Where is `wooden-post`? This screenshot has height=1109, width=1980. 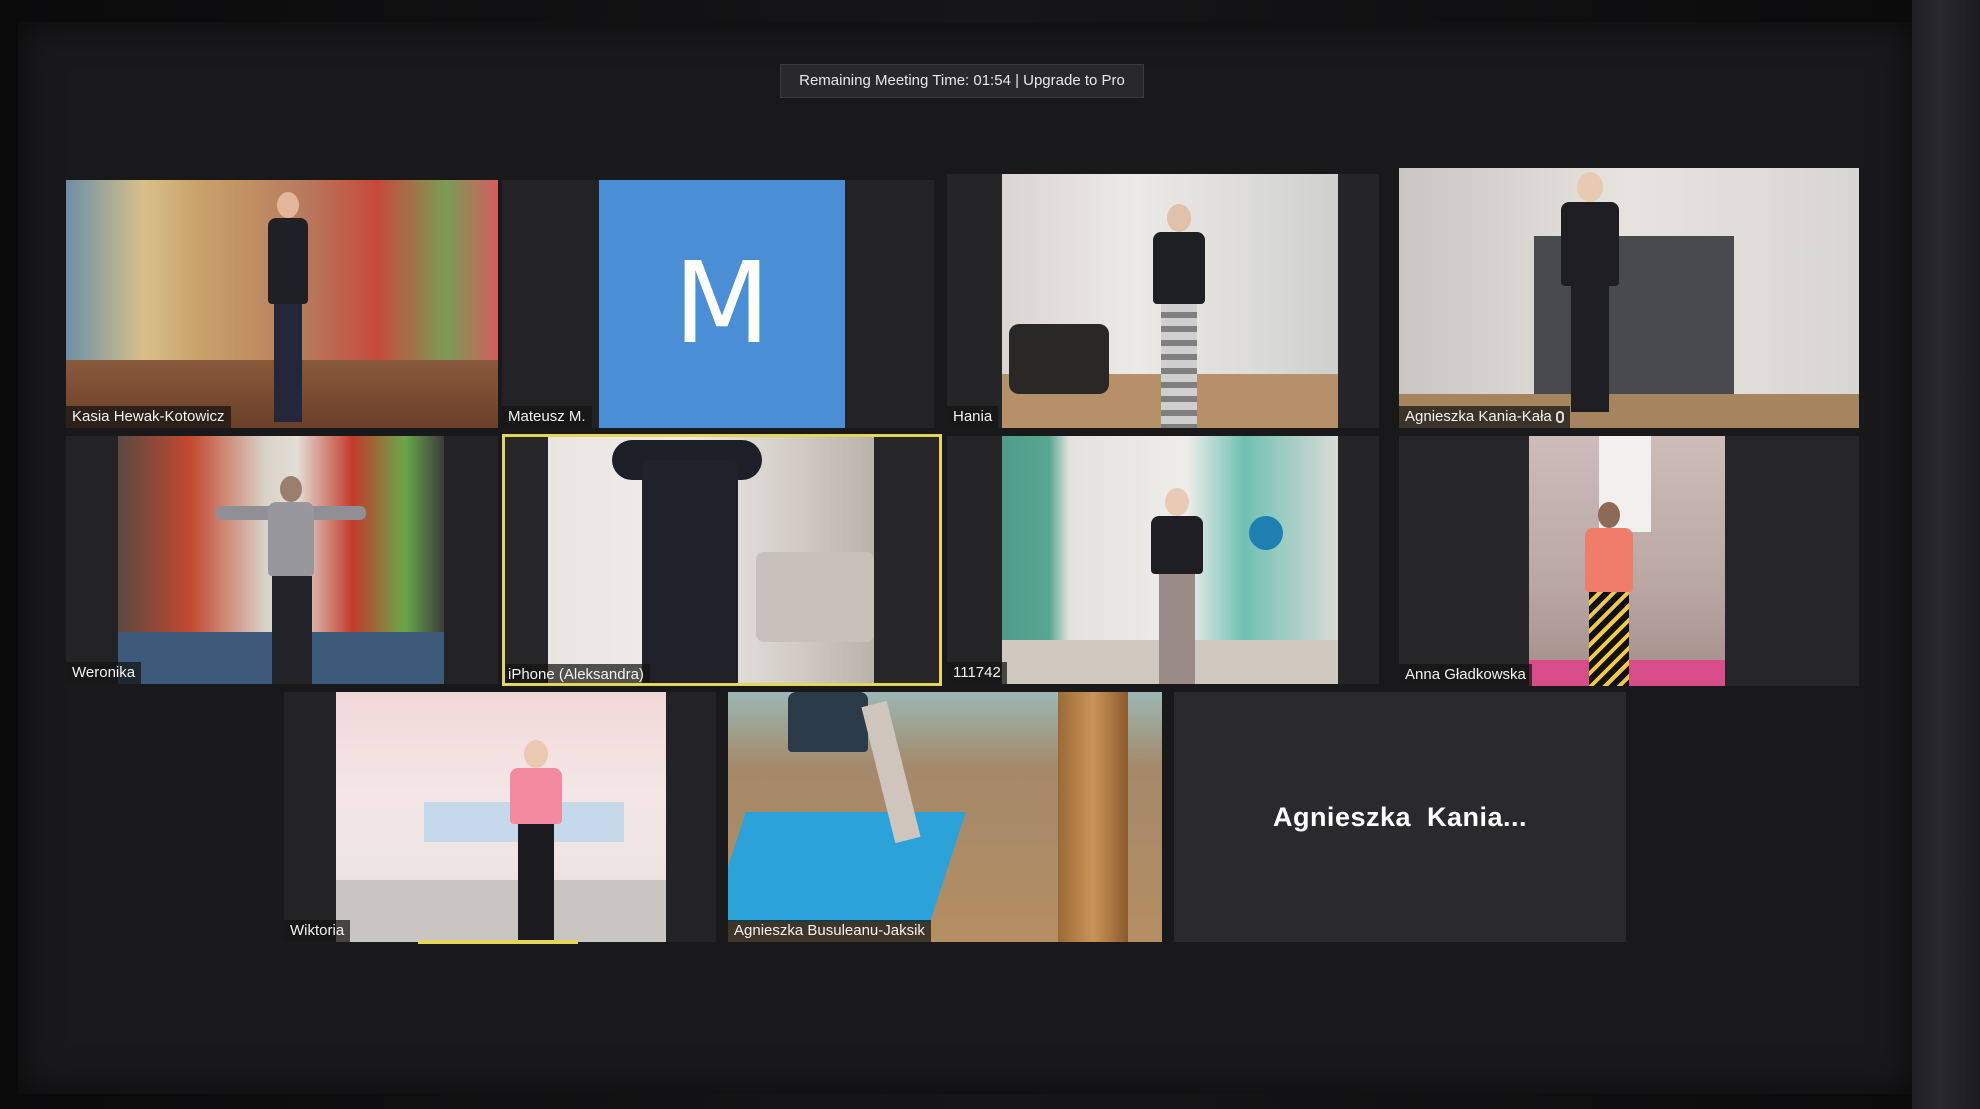 wooden-post is located at coordinates (1093, 817).